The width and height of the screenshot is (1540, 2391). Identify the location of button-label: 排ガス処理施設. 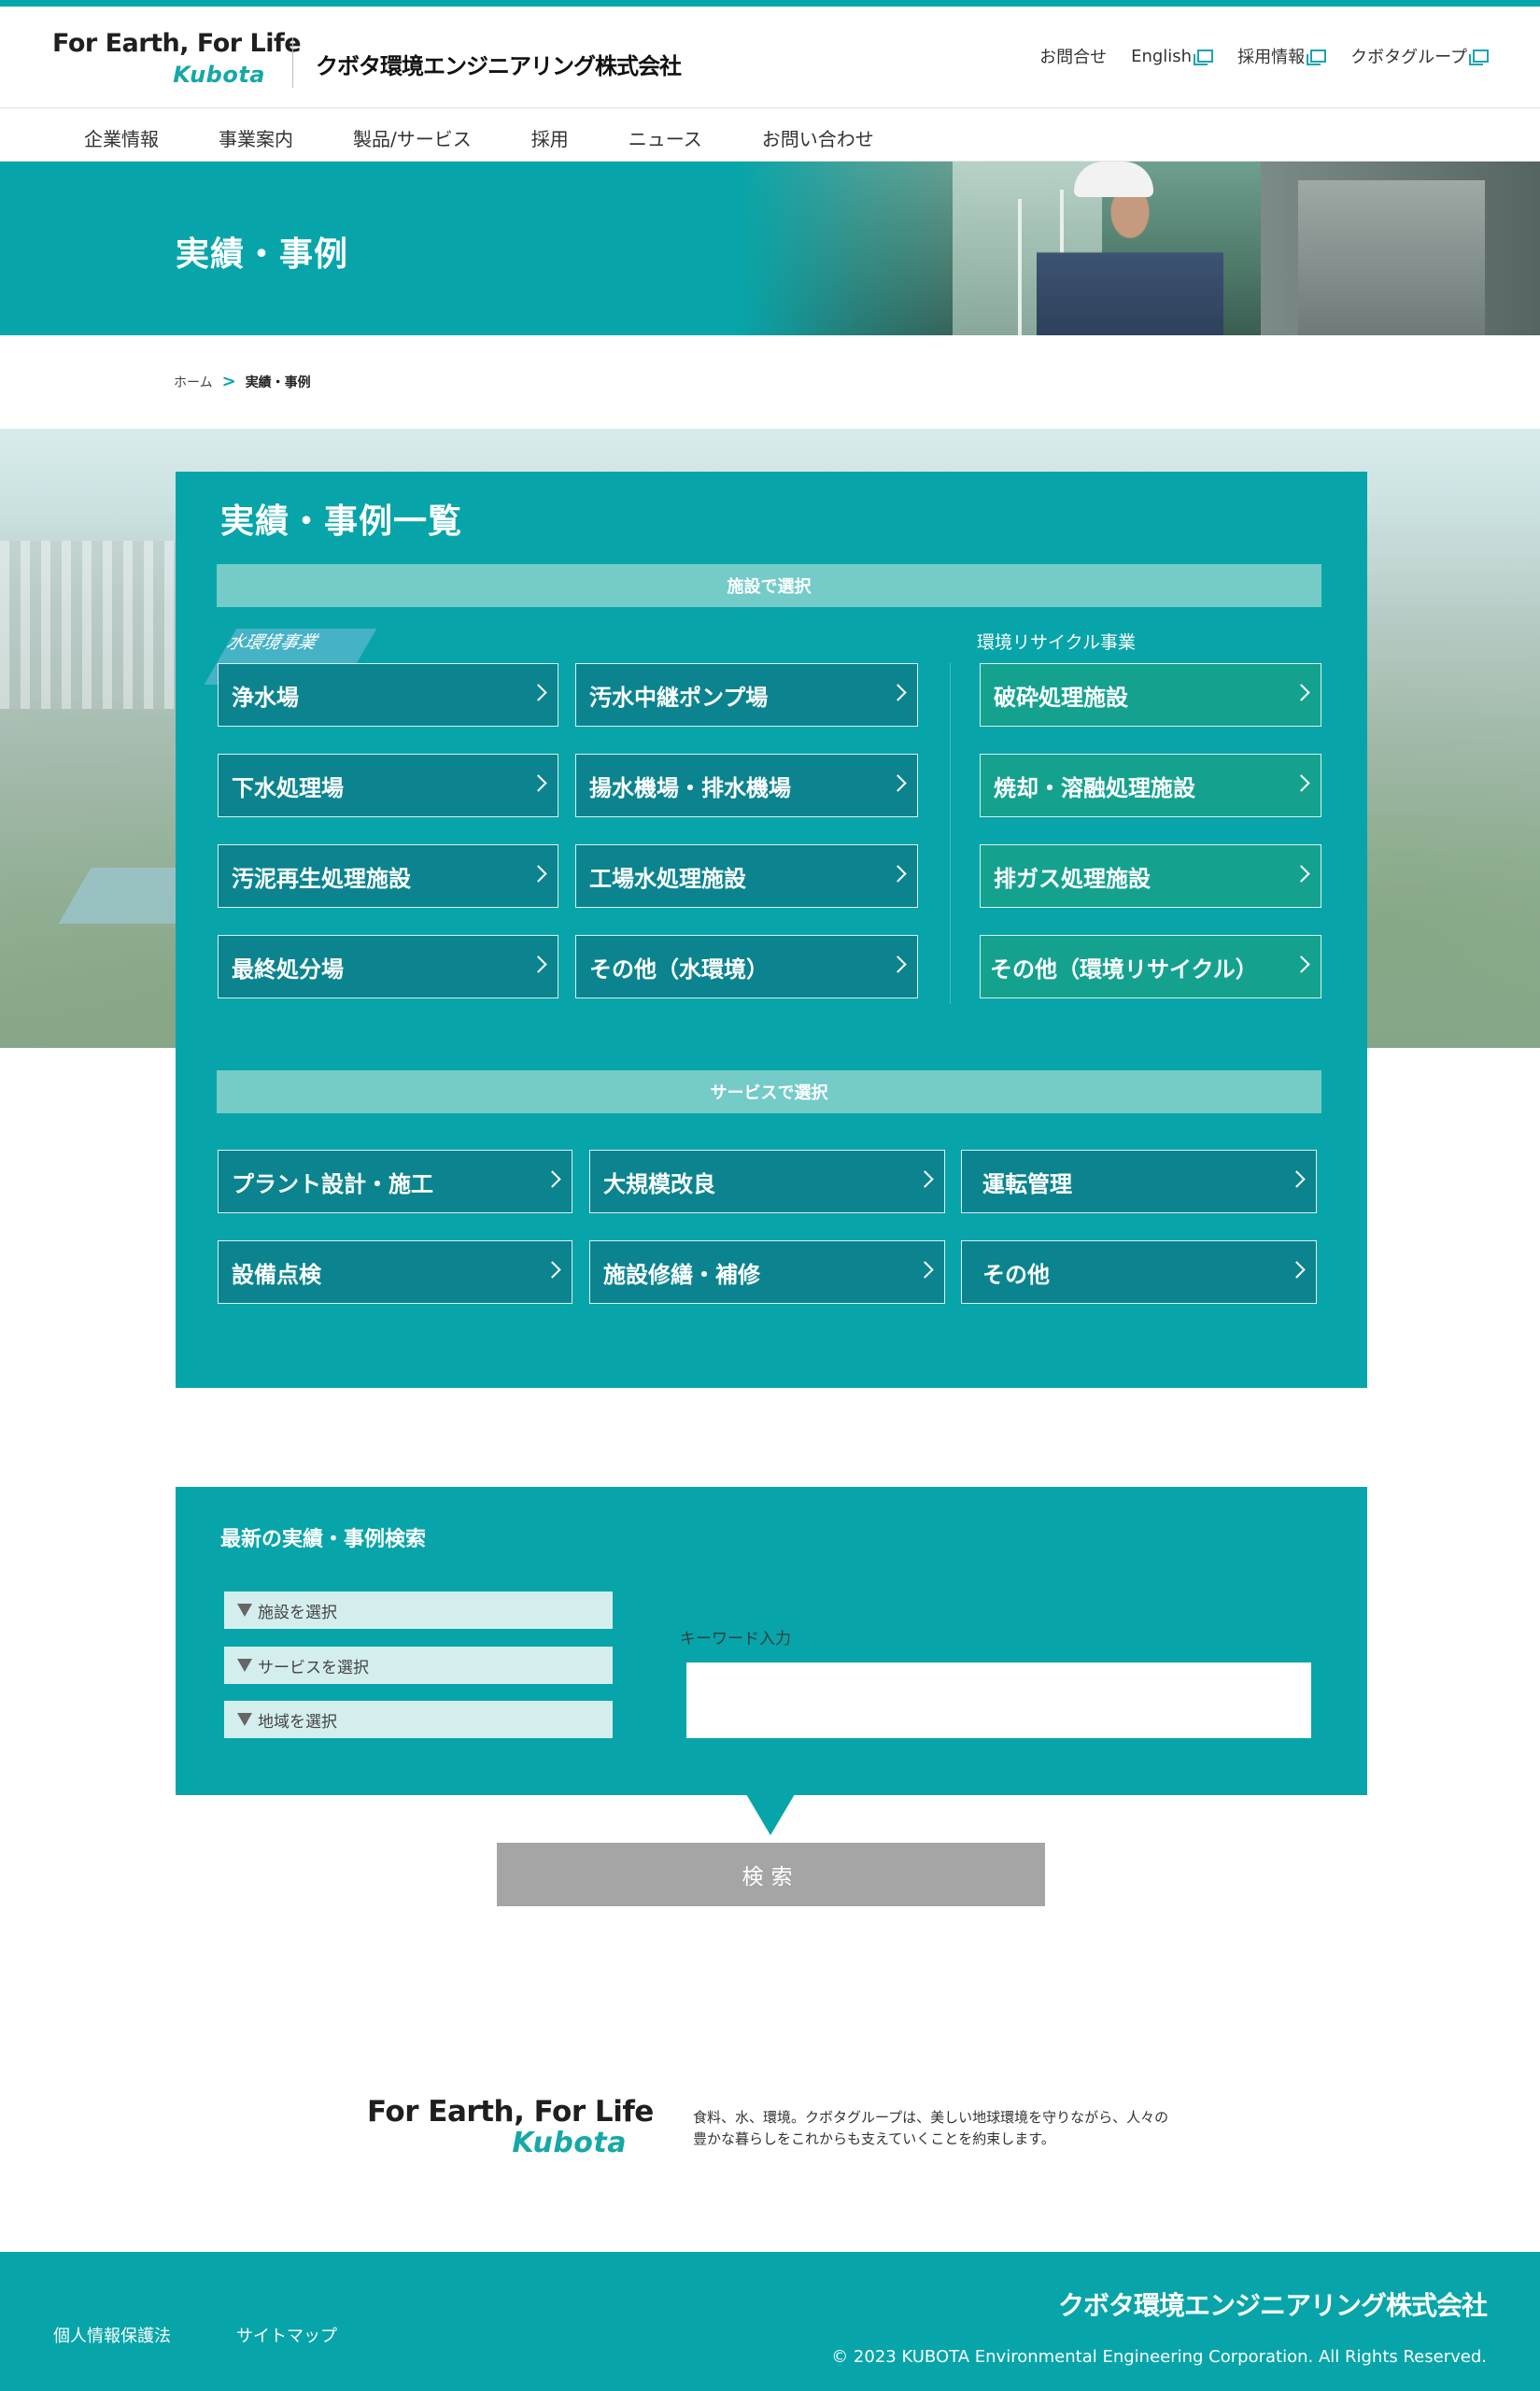
(1073, 879).